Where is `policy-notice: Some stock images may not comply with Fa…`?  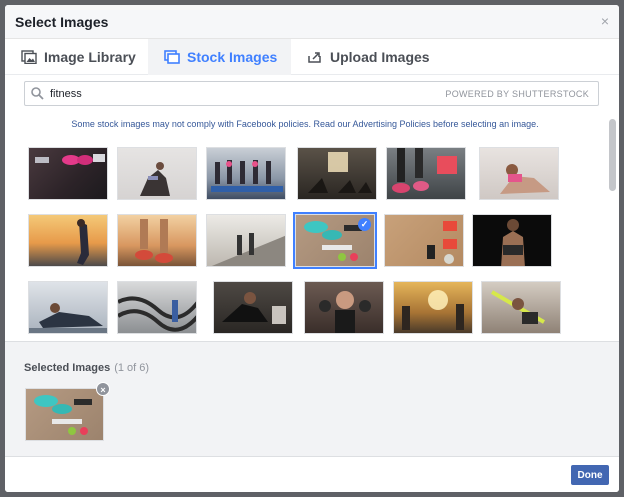
policy-notice: Some stock images may not comply with Fa… is located at coordinates (305, 124).